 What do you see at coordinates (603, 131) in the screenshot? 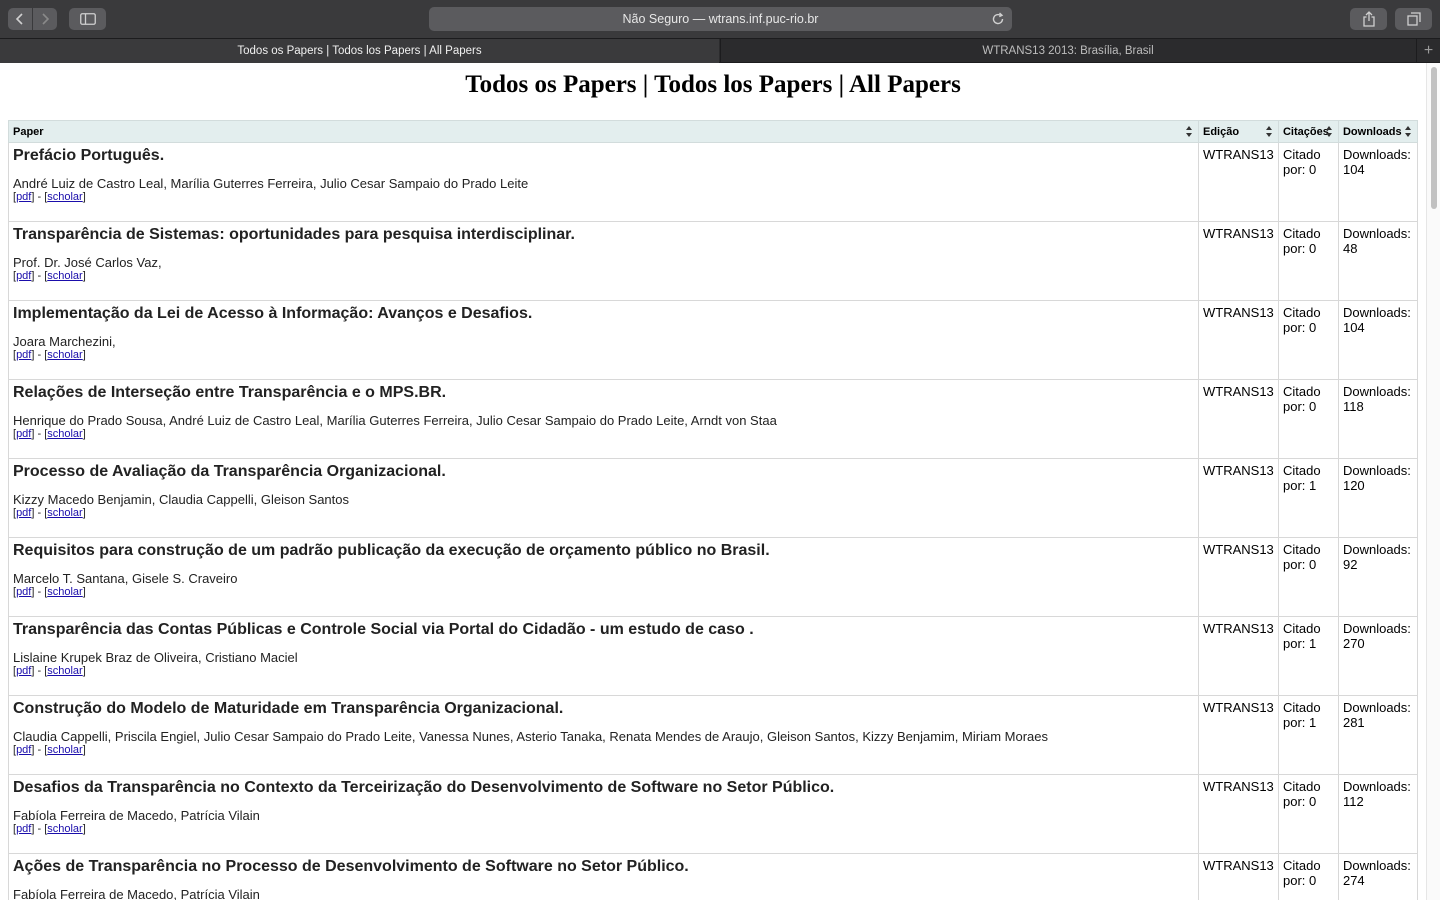
I see `column-header-paper: Paper` at bounding box center [603, 131].